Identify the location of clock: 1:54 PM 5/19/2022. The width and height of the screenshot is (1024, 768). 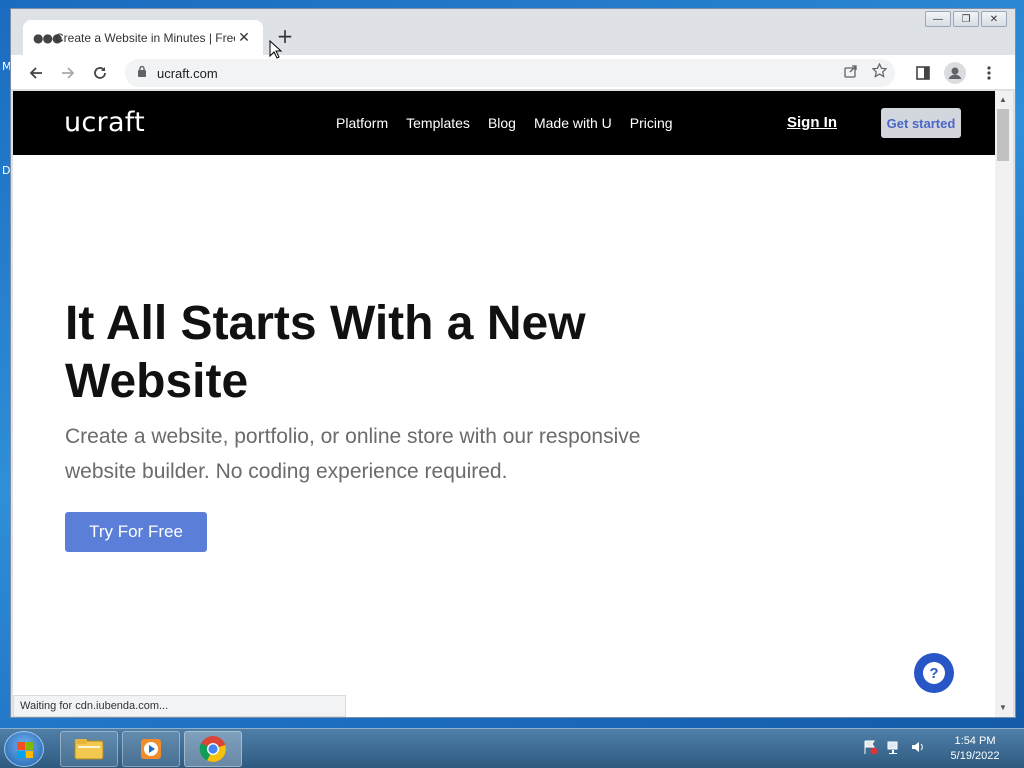
(975, 749).